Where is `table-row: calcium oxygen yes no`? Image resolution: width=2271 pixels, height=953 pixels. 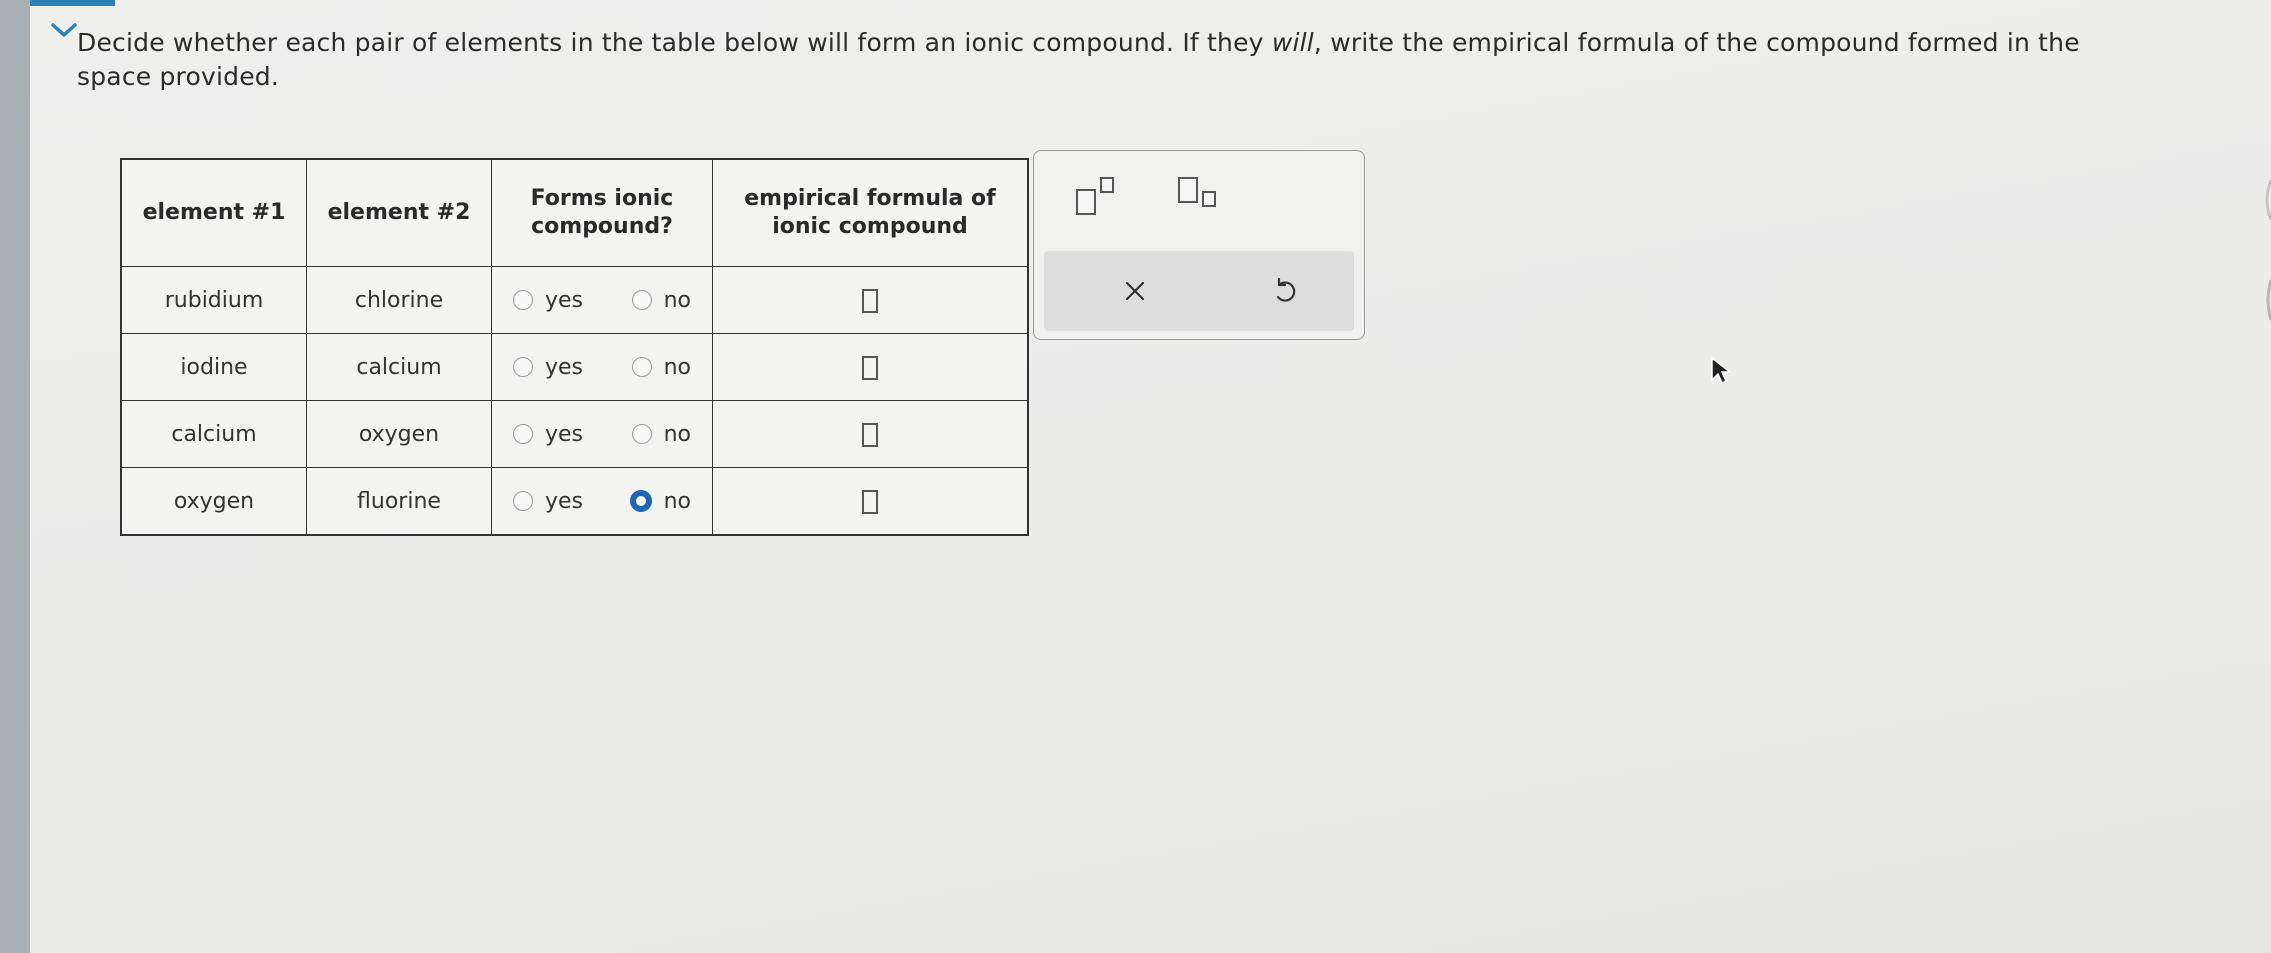
table-row: calcium oxygen yes no is located at coordinates (574, 434).